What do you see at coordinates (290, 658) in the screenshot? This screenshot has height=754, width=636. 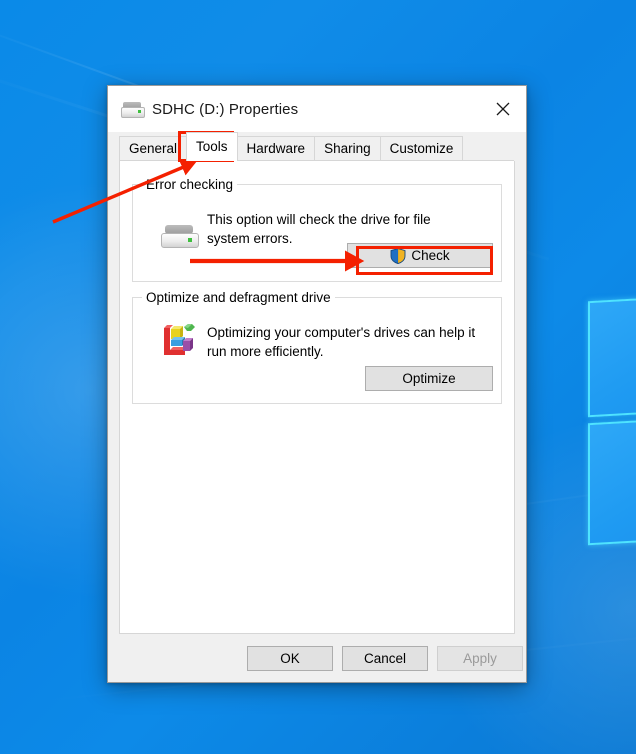 I see `ok-button: OK` at bounding box center [290, 658].